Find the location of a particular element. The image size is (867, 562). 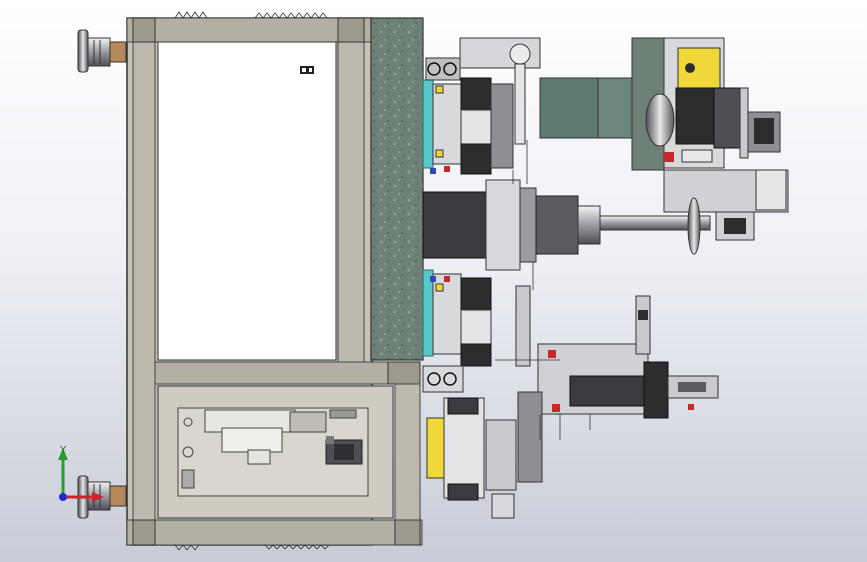

leveling-foot-top is located at coordinates (102, 51).